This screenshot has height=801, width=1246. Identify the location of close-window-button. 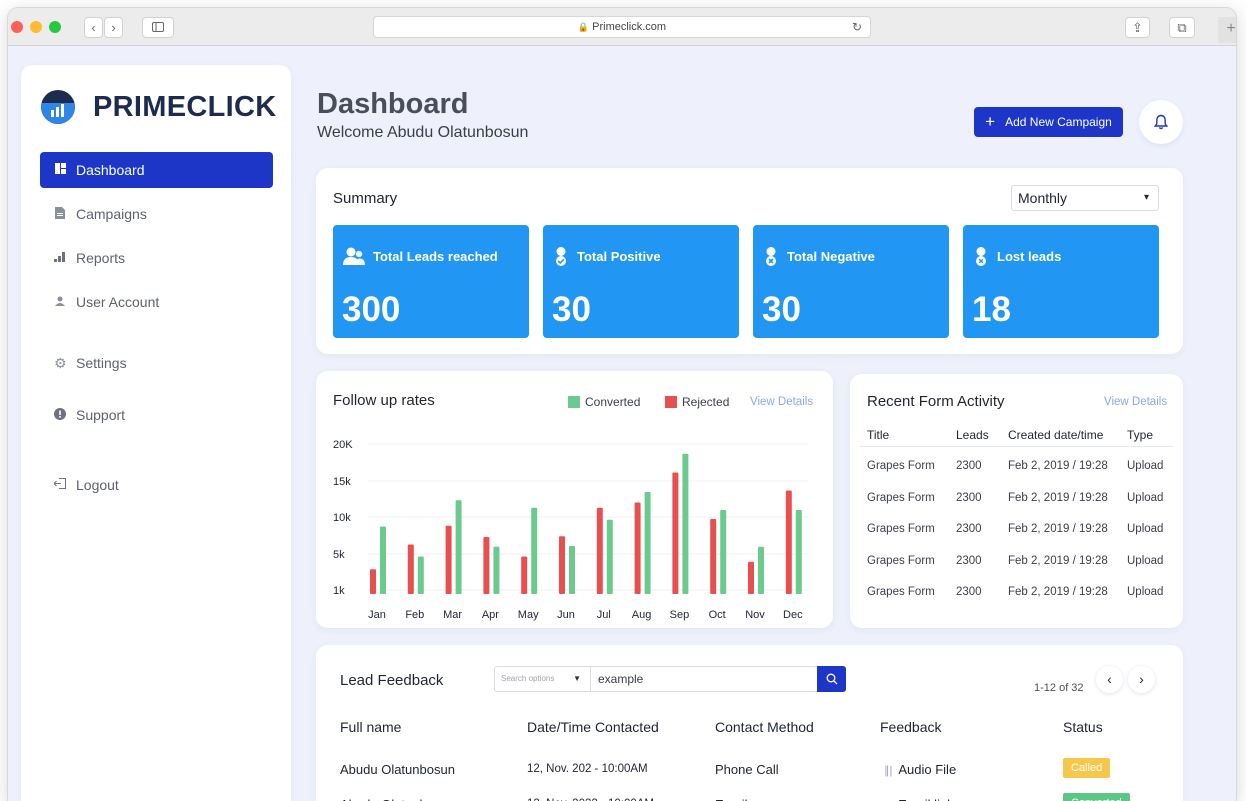
(17, 27).